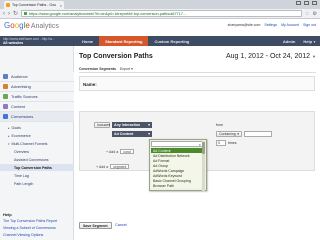 This screenshot has width=320, height=240. What do you see at coordinates (290, 25) in the screenshot?
I see `my-account-link: My Account` at bounding box center [290, 25].